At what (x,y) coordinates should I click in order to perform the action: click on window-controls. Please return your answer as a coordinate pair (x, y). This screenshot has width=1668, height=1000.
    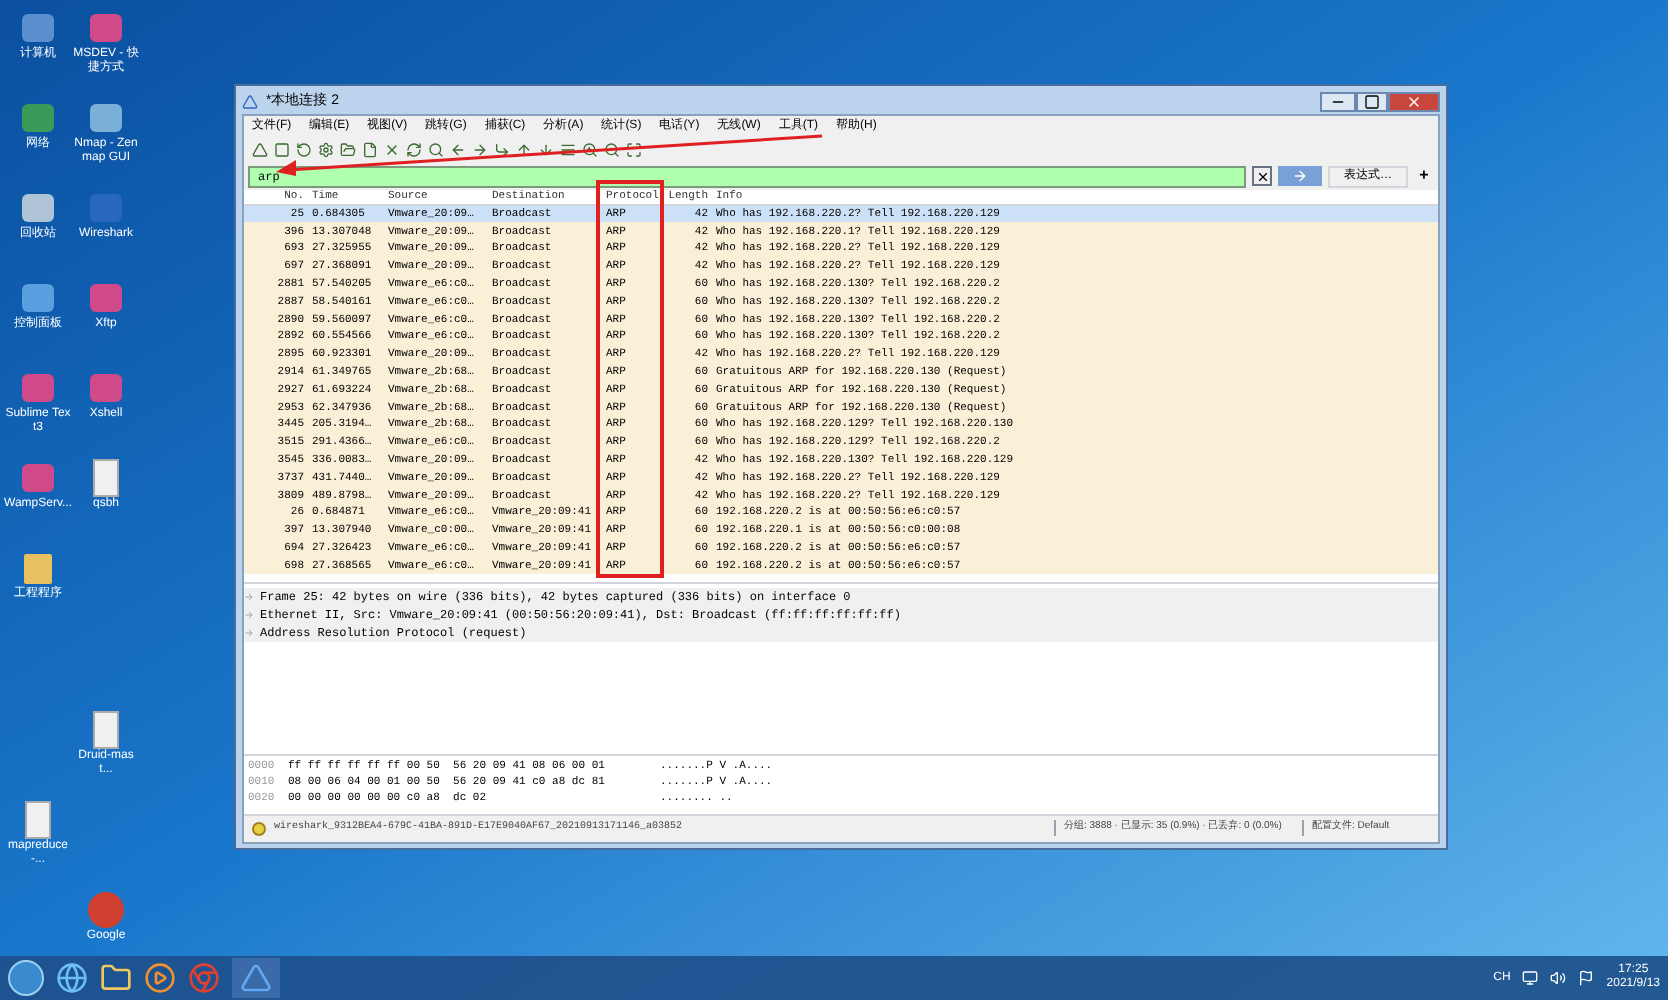
    Looking at the image, I should click on (1380, 102).